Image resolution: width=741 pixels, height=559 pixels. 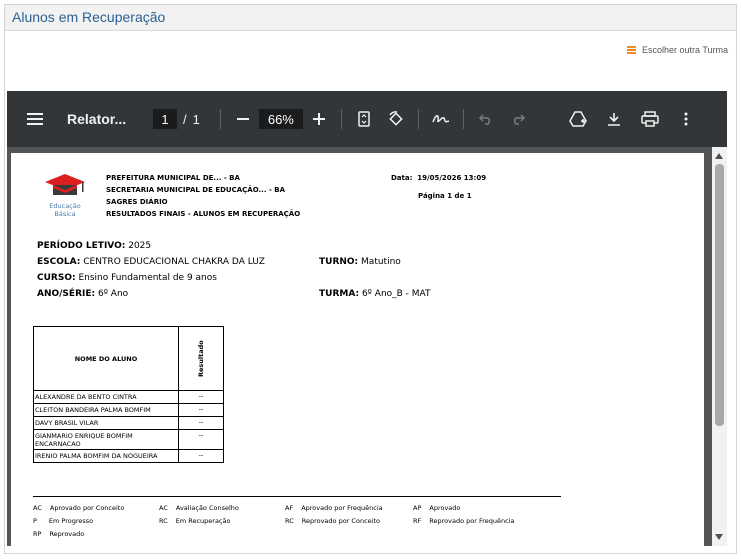 What do you see at coordinates (518, 119) in the screenshot?
I see `redo-icon` at bounding box center [518, 119].